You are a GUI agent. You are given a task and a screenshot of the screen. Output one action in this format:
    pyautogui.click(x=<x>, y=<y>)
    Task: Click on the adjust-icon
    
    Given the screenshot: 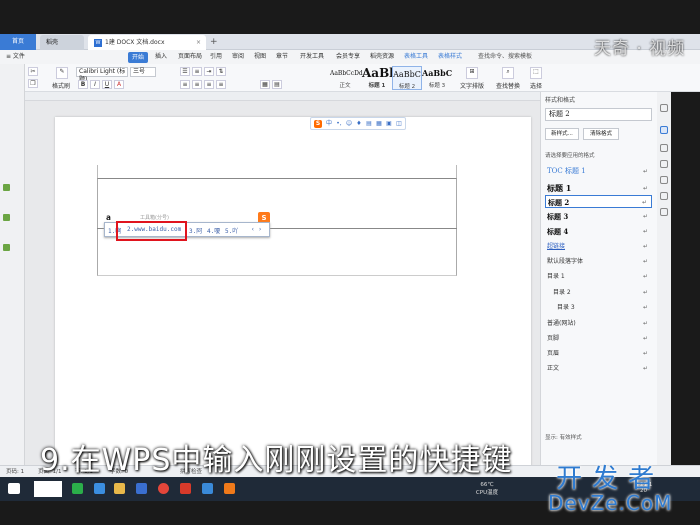 What is the action you would take?
    pyautogui.click(x=664, y=164)
    